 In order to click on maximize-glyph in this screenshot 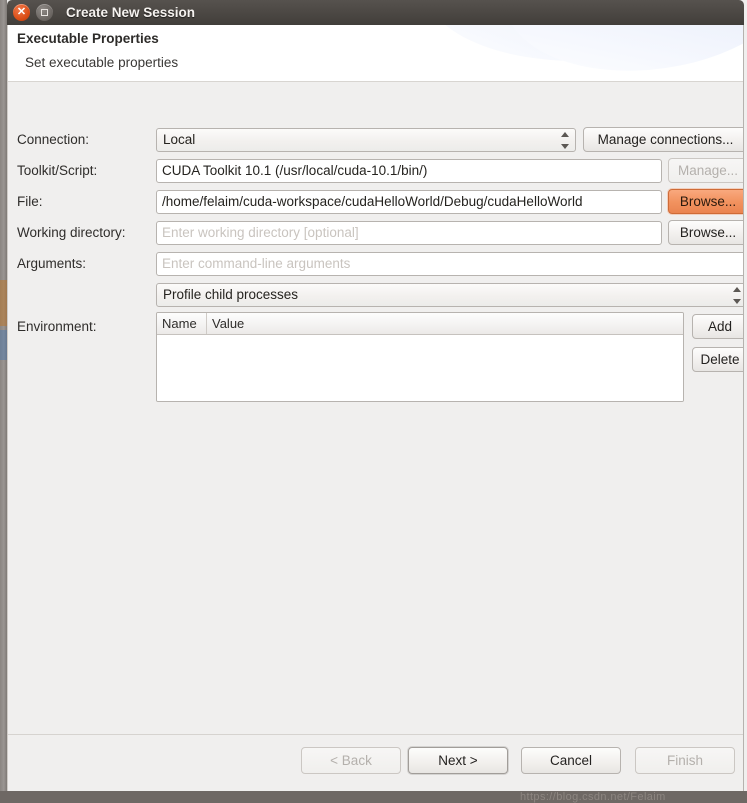, I will do `click(44, 12)`.